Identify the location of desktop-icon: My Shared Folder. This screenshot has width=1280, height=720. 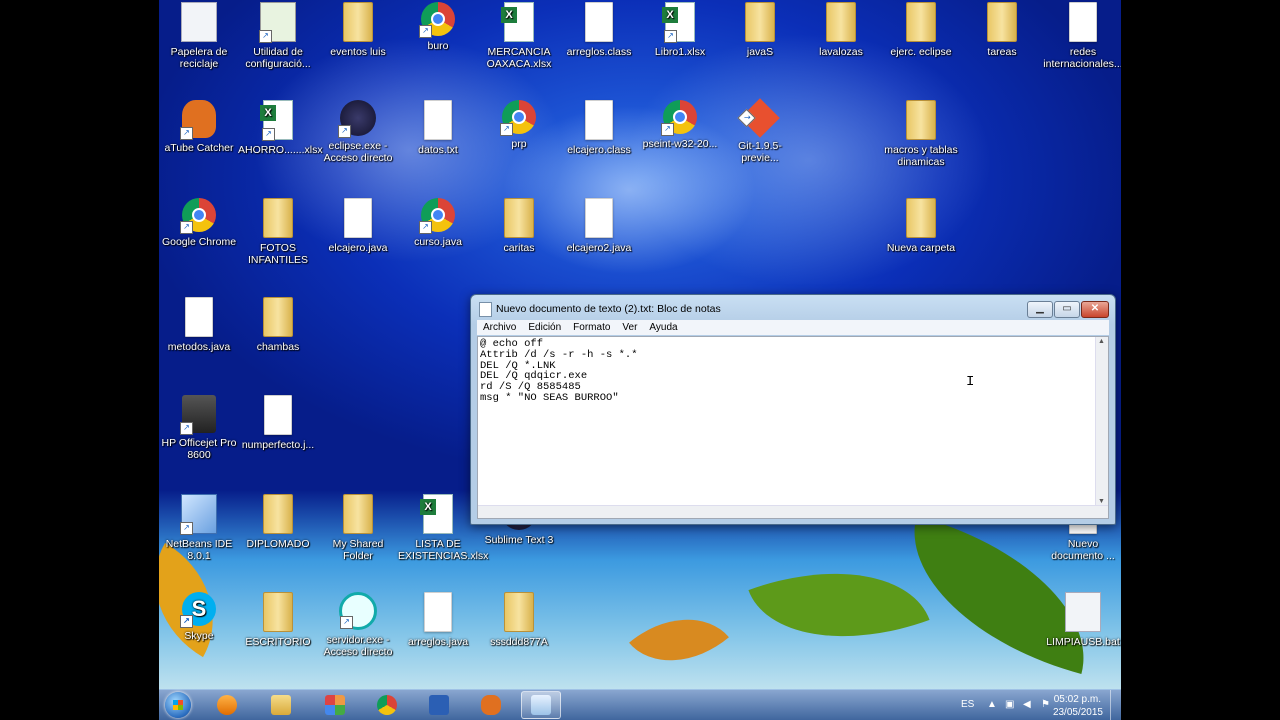
(358, 528).